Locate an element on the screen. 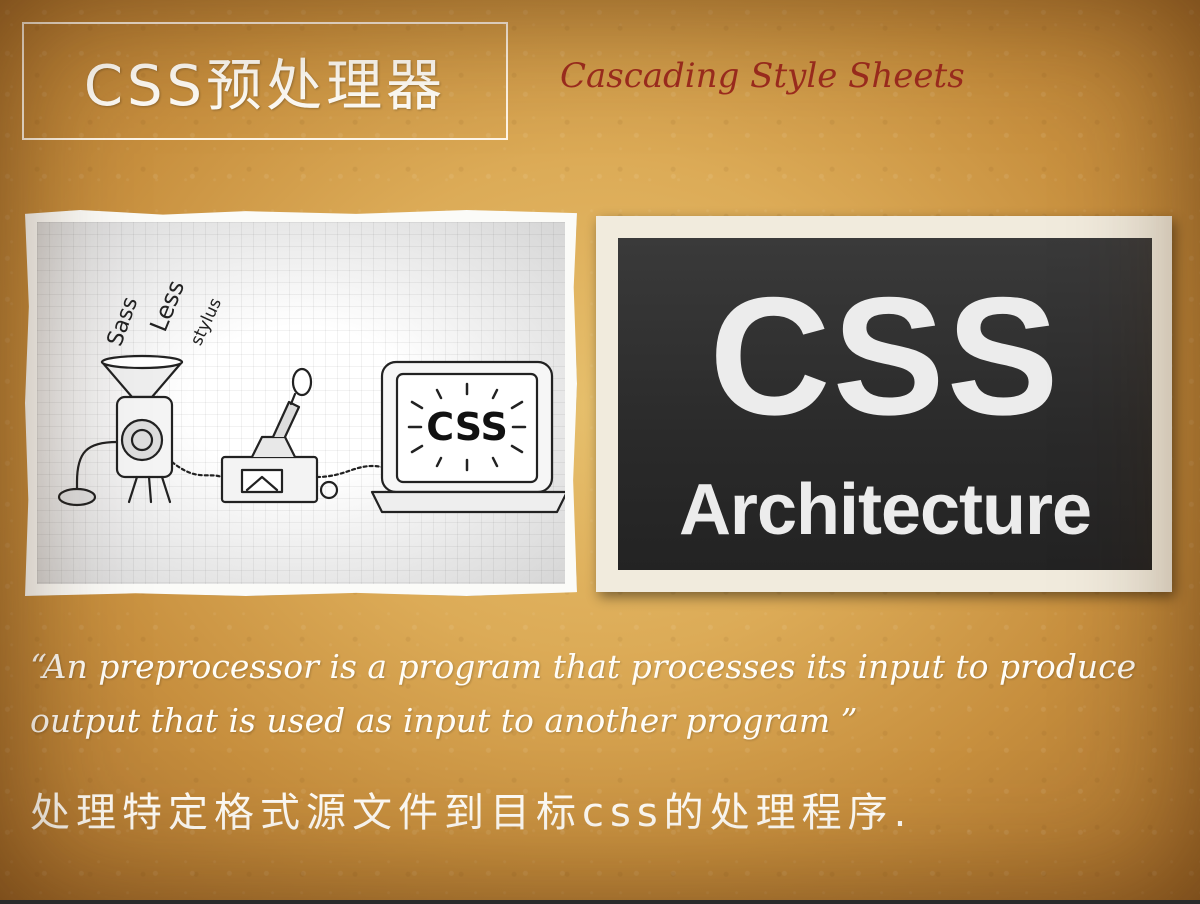  sketch-label-stylus: stylus is located at coordinates (206, 322).